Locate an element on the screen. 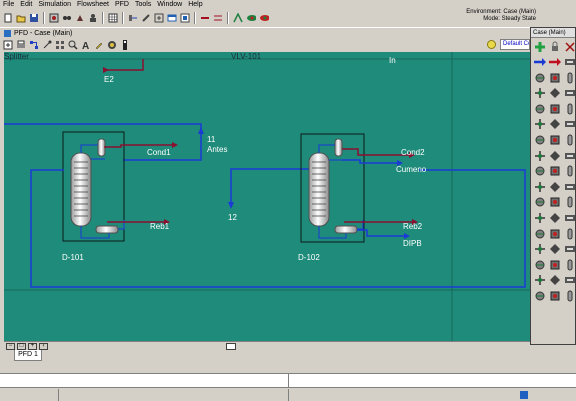 This screenshot has height=401, width=576. d102-column is located at coordinates (319, 189).